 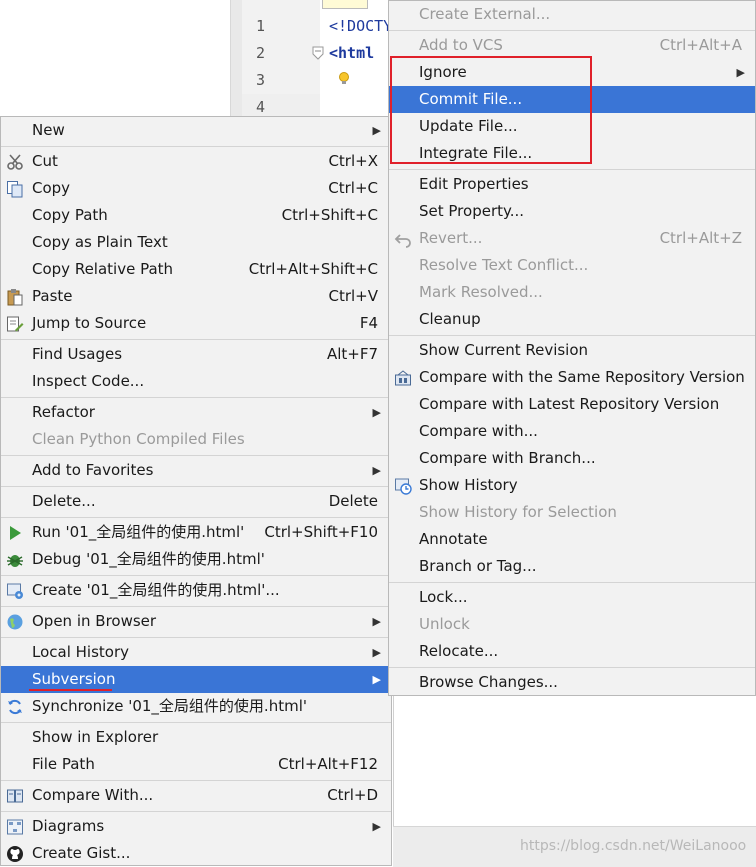 What do you see at coordinates (261, 26) in the screenshot?
I see `line-number: 1` at bounding box center [261, 26].